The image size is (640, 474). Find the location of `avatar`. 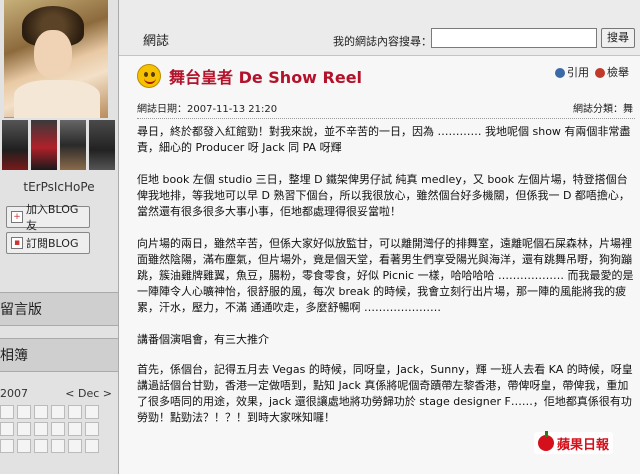

avatar is located at coordinates (56, 59).